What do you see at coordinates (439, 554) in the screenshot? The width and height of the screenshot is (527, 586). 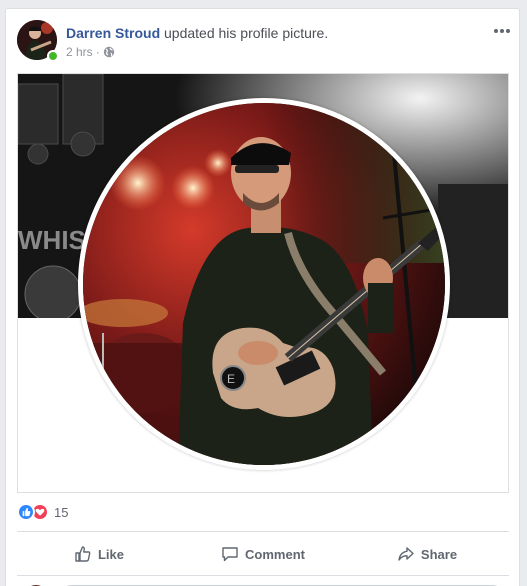 I see `share-label: Share` at bounding box center [439, 554].